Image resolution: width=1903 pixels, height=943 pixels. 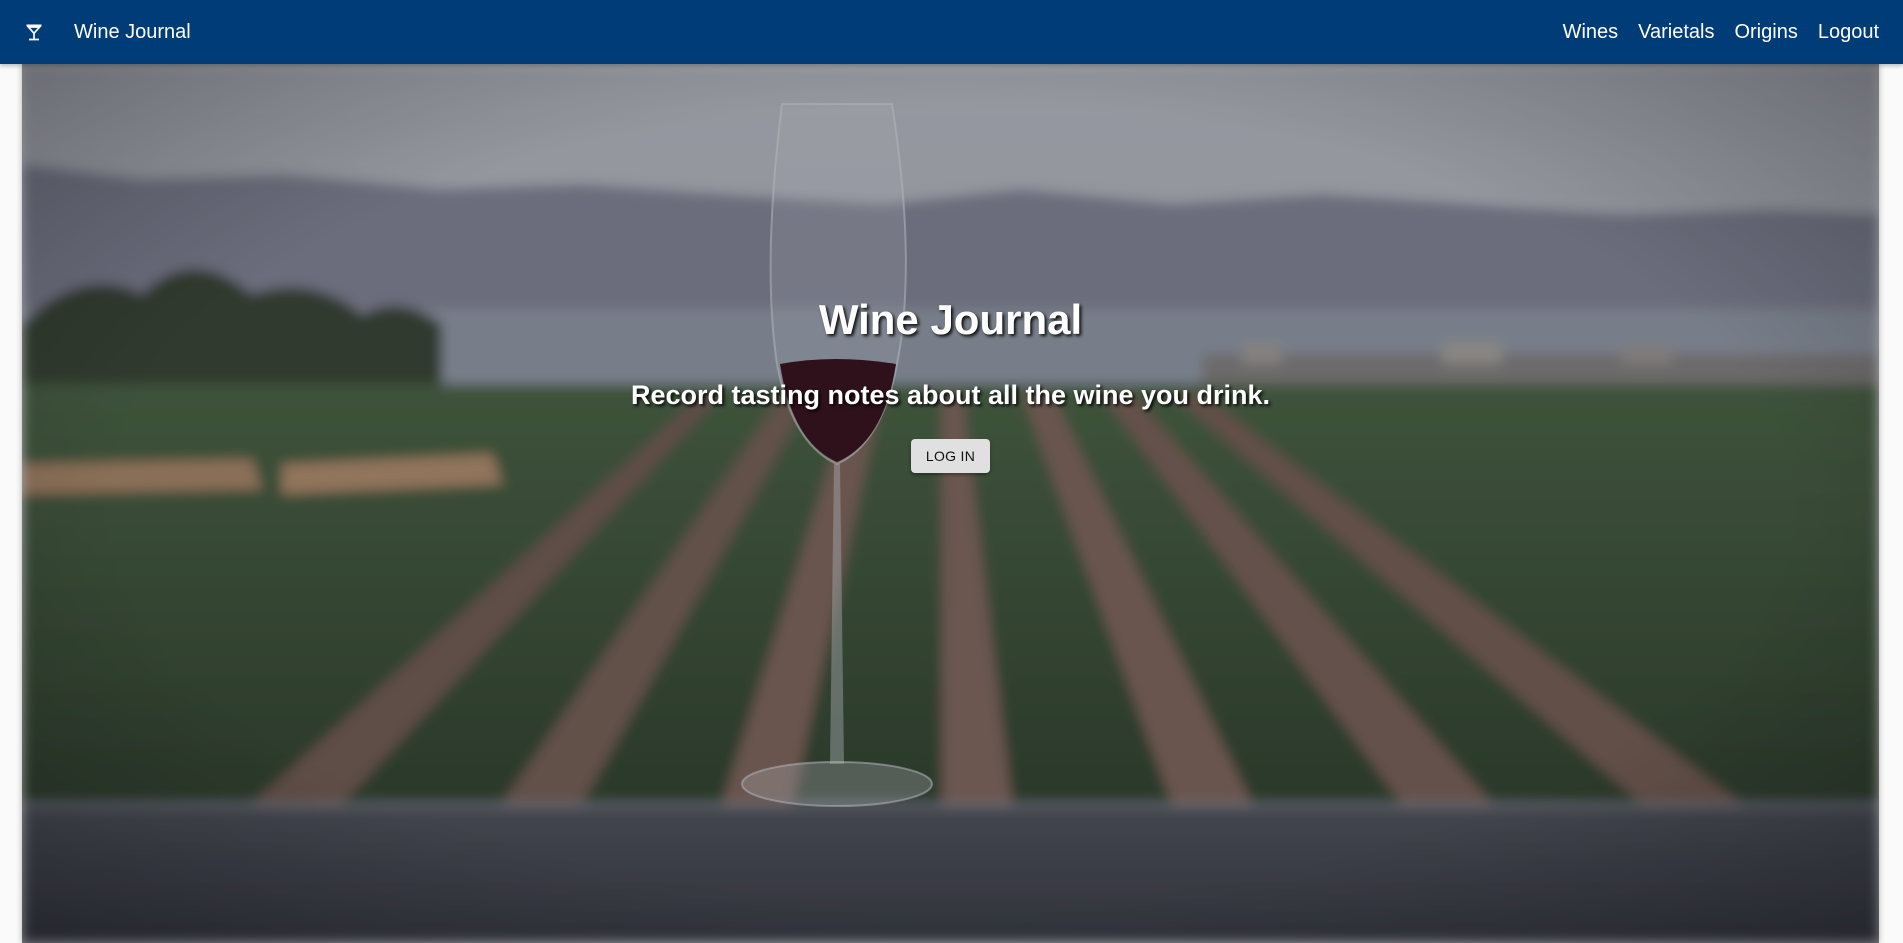 What do you see at coordinates (132, 32) in the screenshot?
I see `app-title: Wine Journal` at bounding box center [132, 32].